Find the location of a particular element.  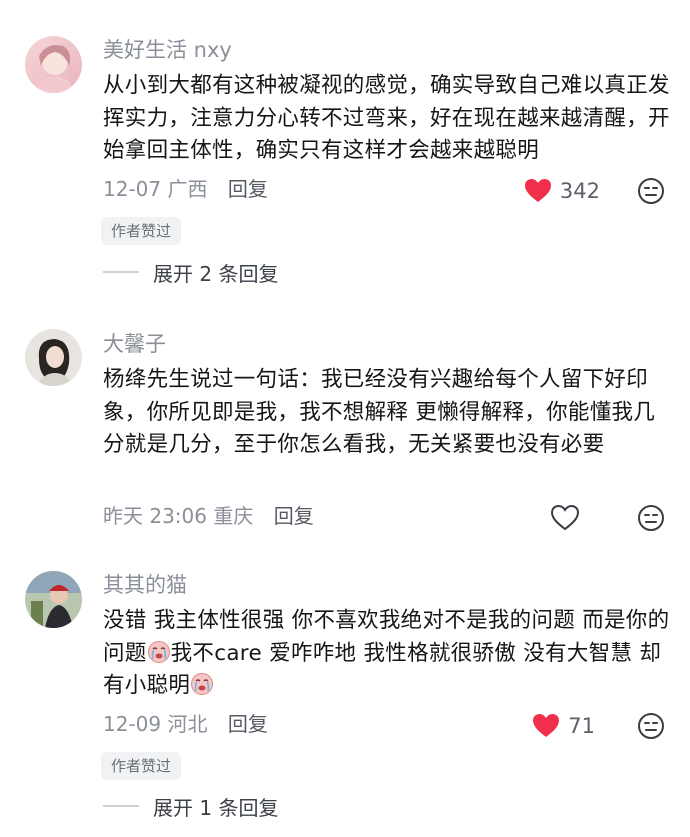

like-count: 342 is located at coordinates (579, 191).